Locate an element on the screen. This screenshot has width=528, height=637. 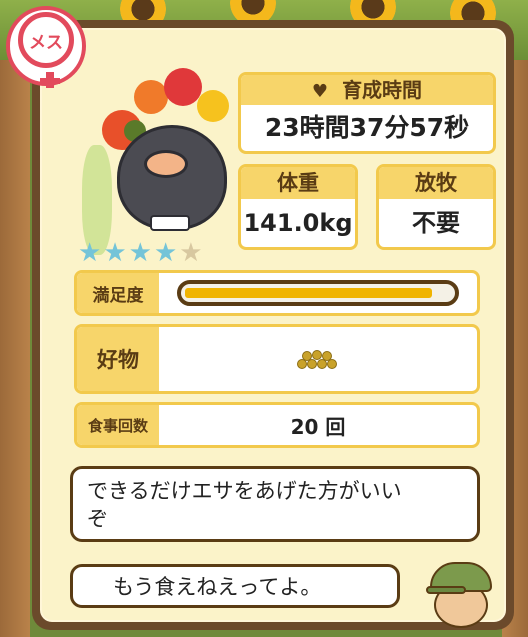
favorite-food-row: 好物 is located at coordinates (277, 359).